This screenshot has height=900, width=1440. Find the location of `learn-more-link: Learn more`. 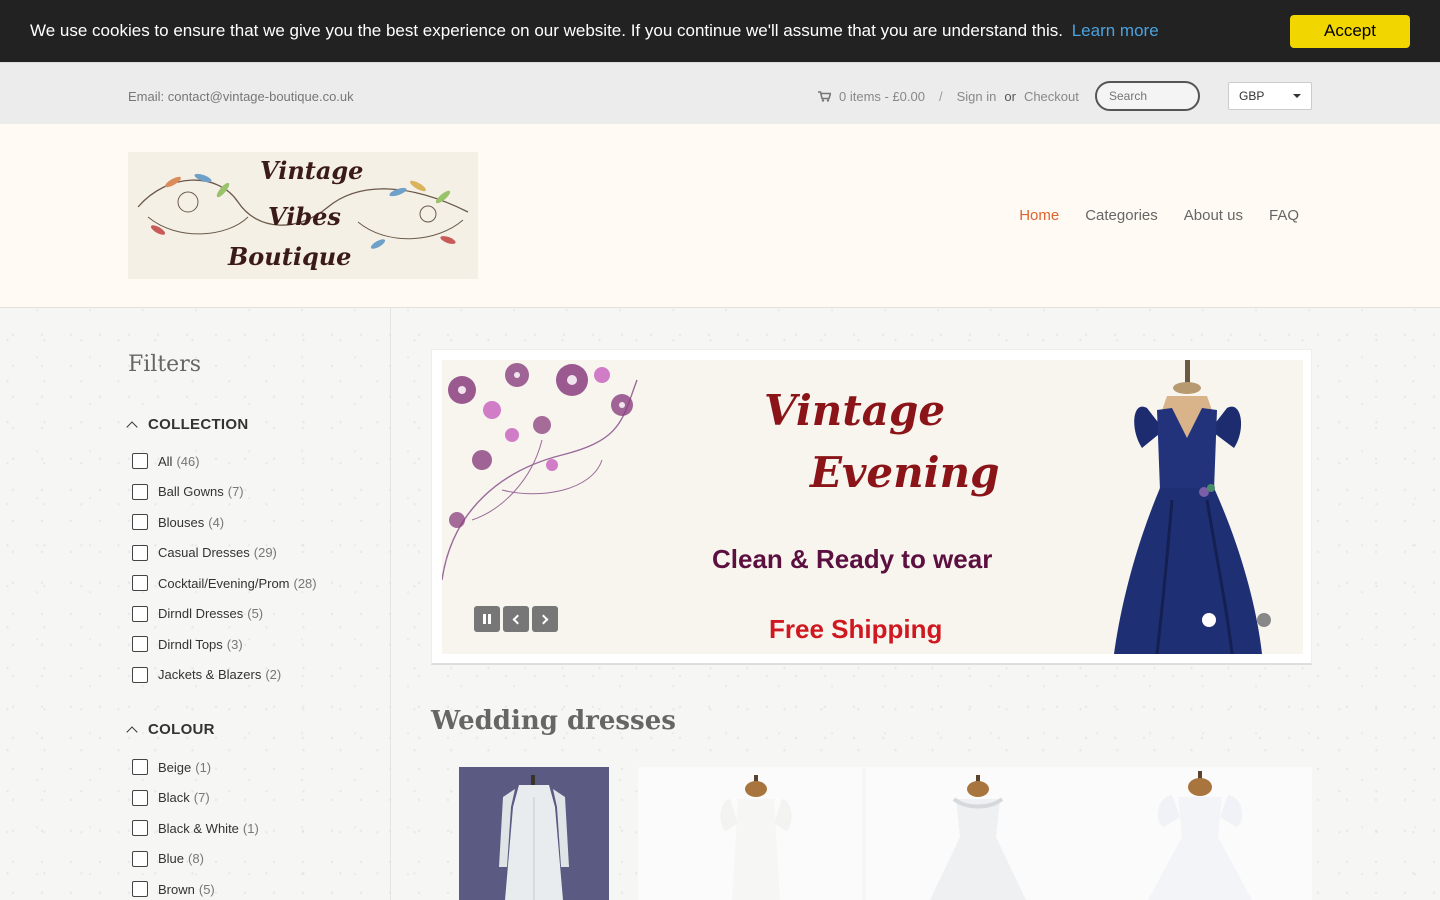

learn-more-link: Learn more is located at coordinates (1115, 30).